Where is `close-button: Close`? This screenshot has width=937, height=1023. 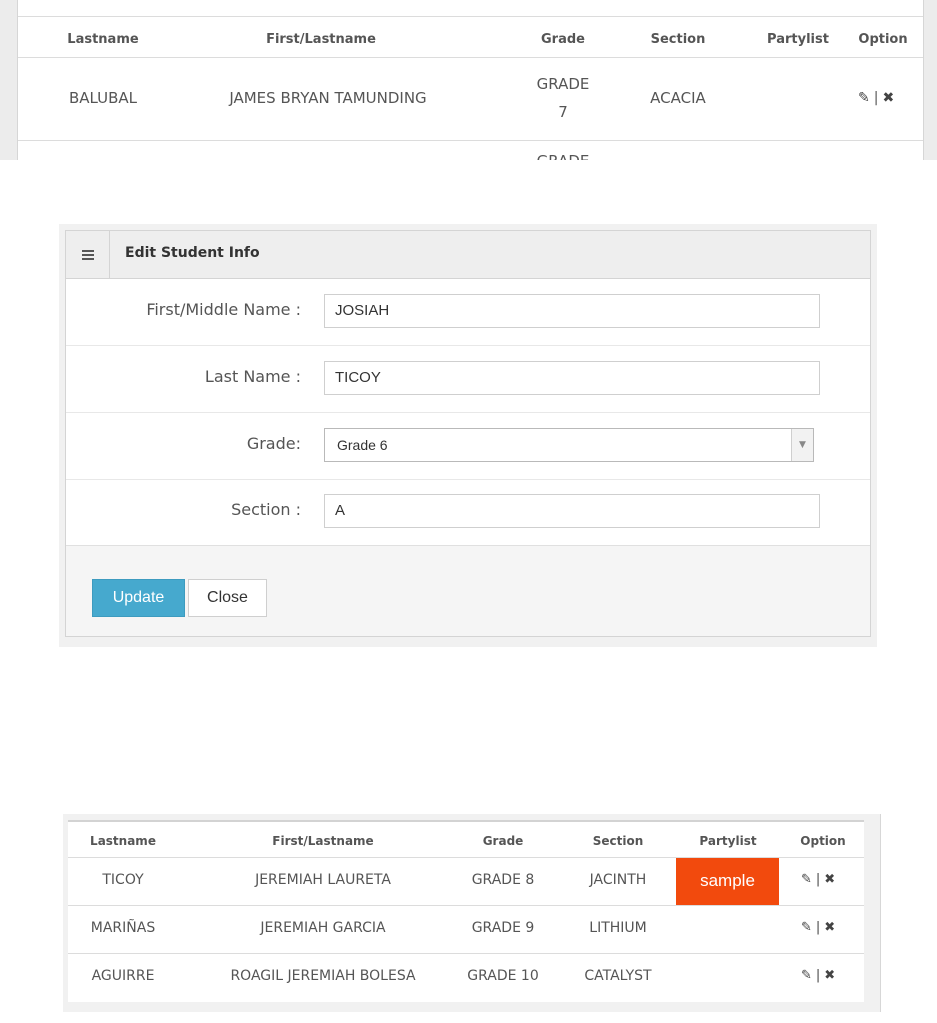
close-button: Close is located at coordinates (227, 598).